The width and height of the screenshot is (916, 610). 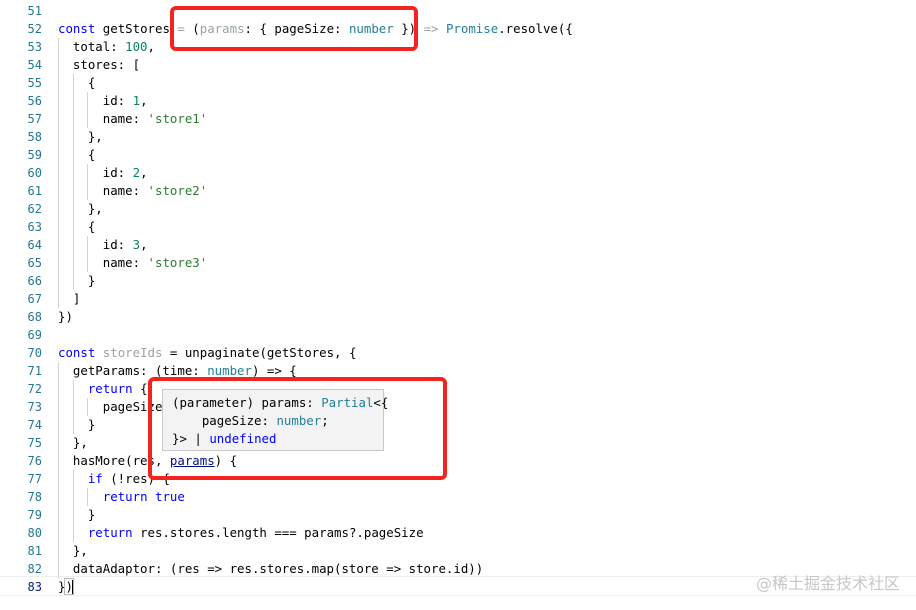 I want to click on line-number: 67, so click(x=34, y=299).